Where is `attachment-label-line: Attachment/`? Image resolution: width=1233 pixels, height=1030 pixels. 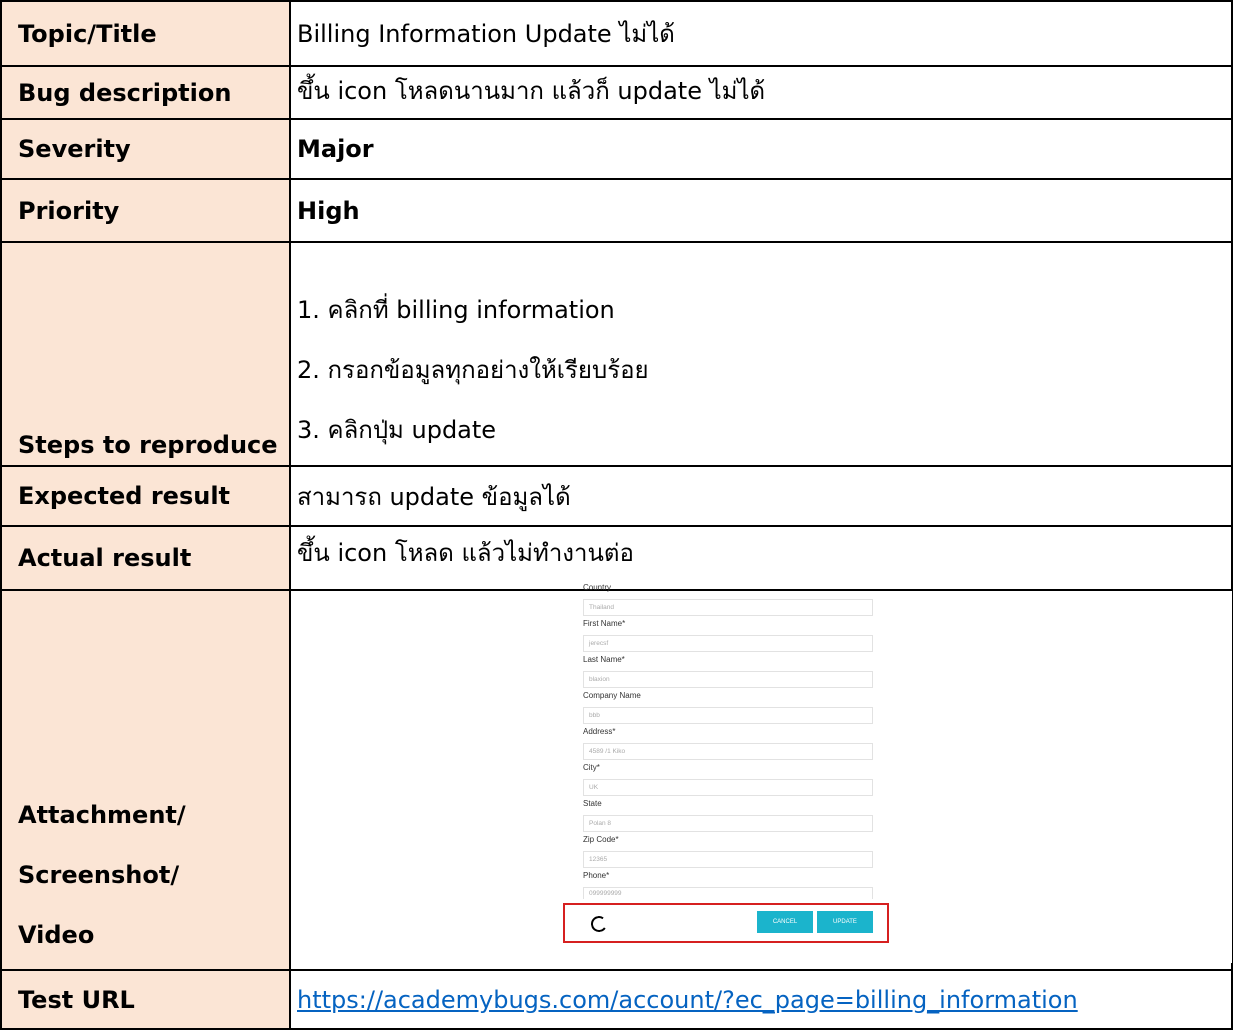 attachment-label-line: Attachment/ is located at coordinates (102, 815).